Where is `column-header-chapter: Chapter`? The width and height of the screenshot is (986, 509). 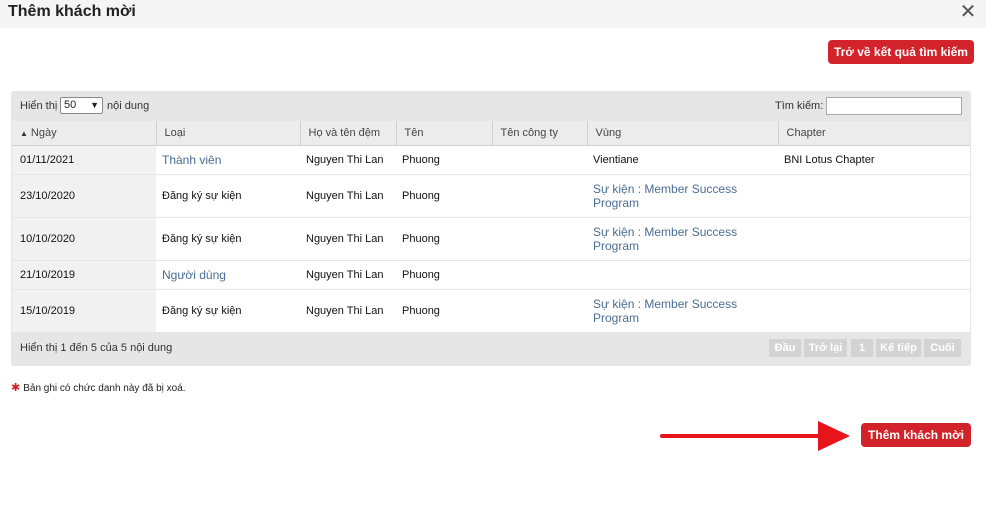
column-header-chapter: Chapter is located at coordinates (874, 133).